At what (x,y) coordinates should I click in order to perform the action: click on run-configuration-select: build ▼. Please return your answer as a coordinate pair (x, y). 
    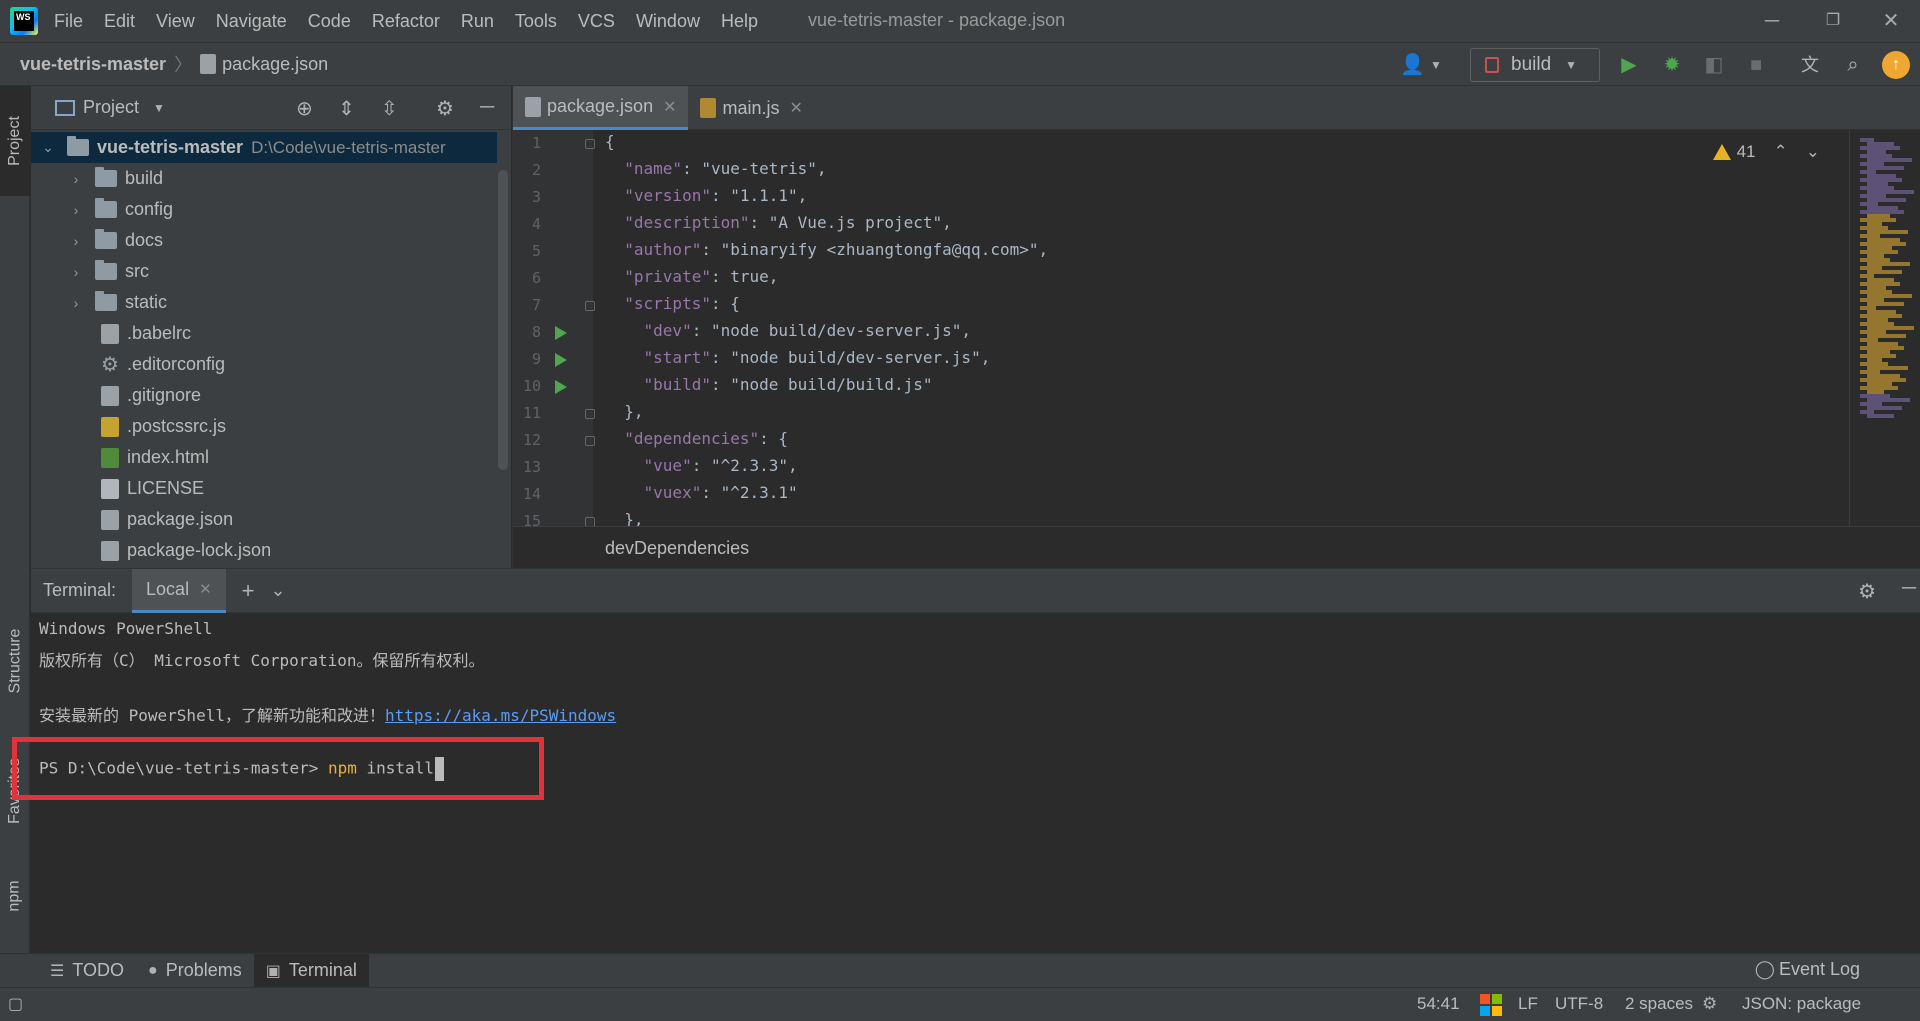
    Looking at the image, I should click on (1535, 65).